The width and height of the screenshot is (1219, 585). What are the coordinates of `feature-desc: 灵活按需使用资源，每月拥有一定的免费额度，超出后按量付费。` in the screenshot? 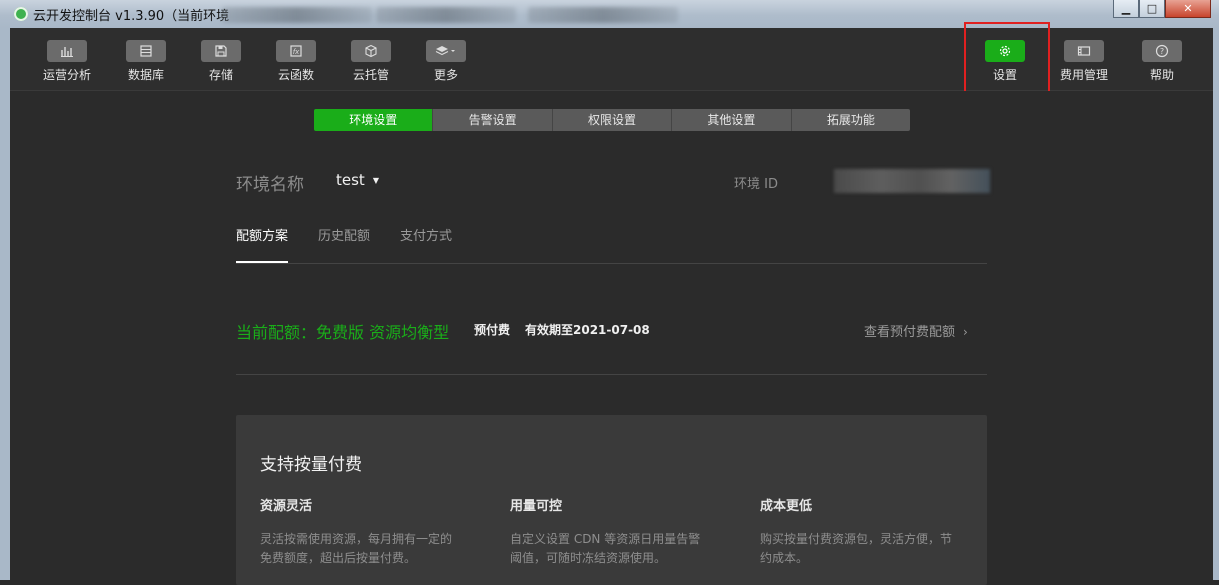 It's located at (356, 548).